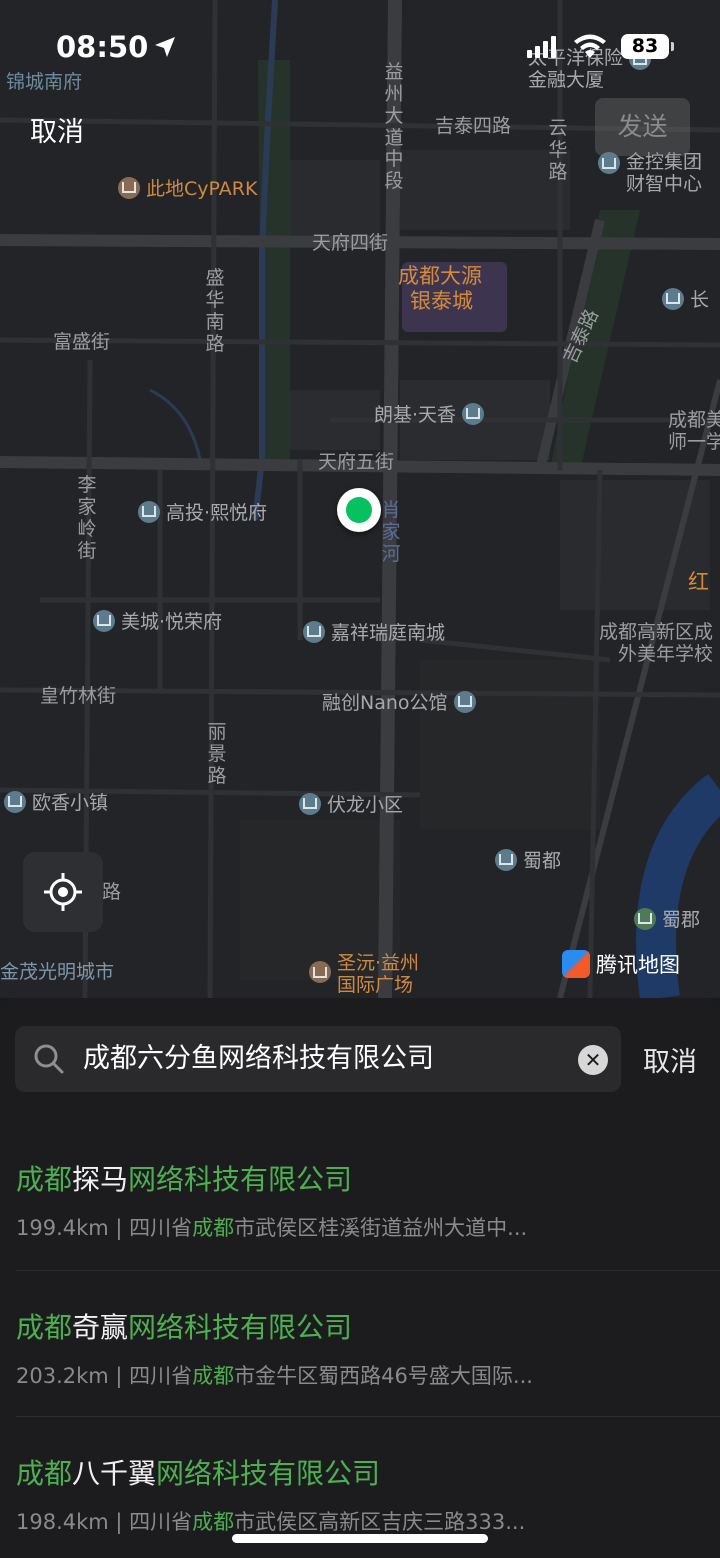  What do you see at coordinates (49, 1059) in the screenshot?
I see `search-icon` at bounding box center [49, 1059].